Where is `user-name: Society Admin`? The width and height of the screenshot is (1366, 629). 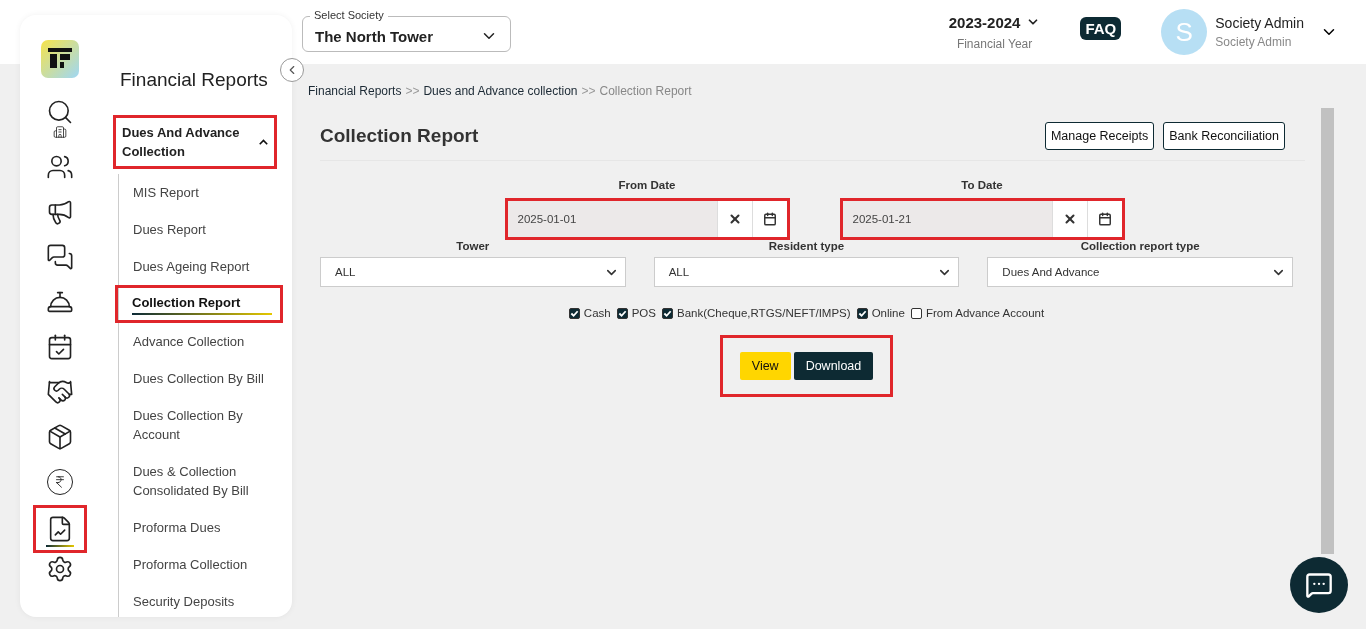 user-name: Society Admin is located at coordinates (1259, 23).